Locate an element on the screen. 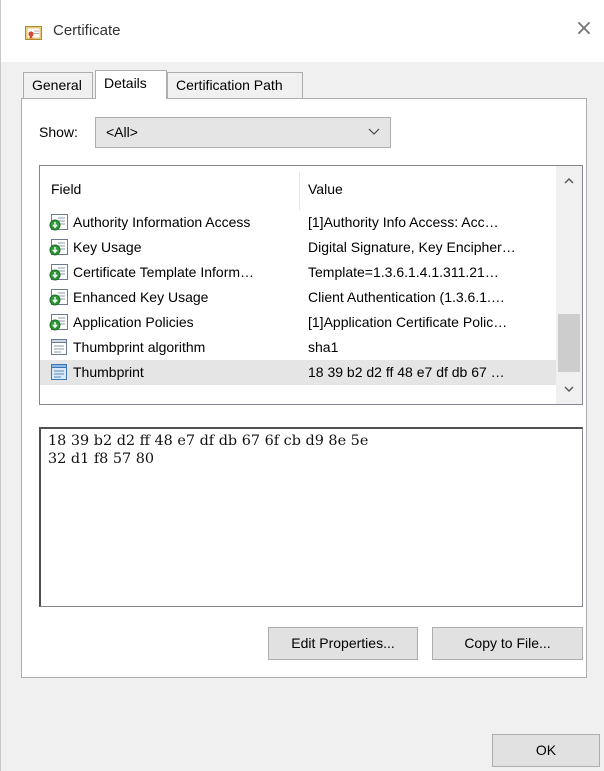 This screenshot has height=771, width=604. field-name: Key Usage is located at coordinates (107, 247).